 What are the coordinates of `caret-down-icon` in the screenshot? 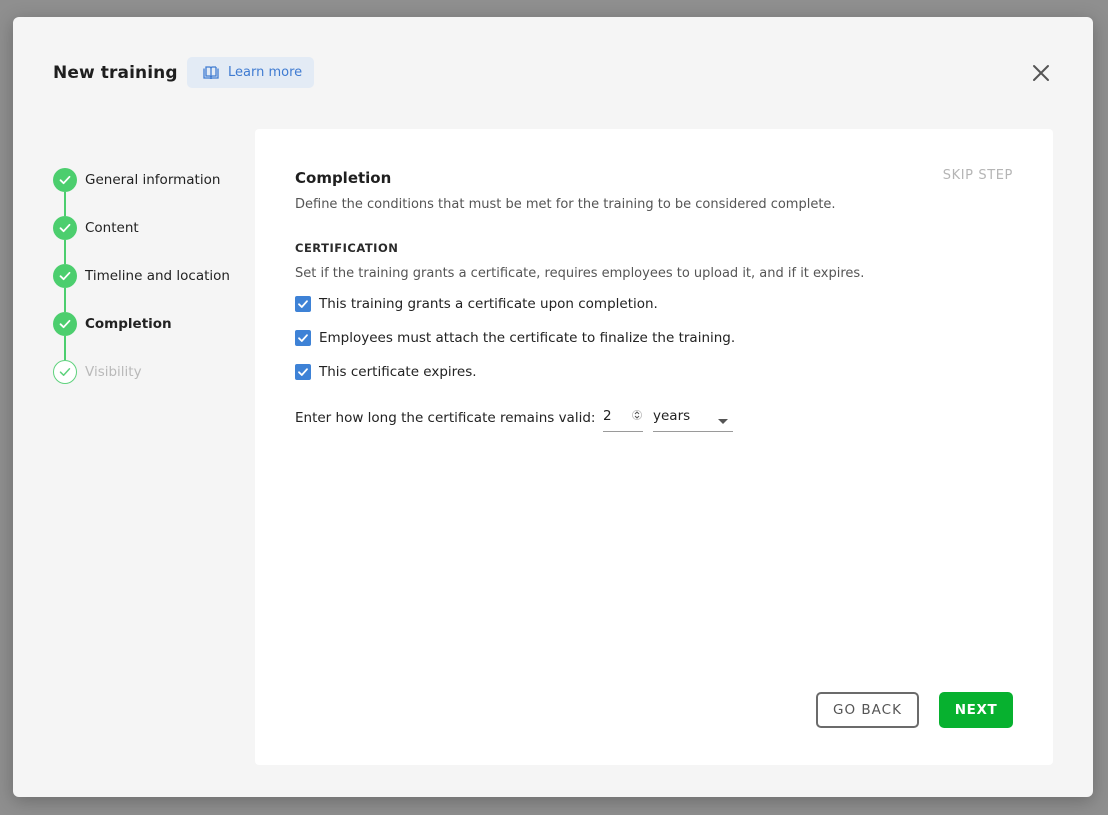 It's located at (723, 421).